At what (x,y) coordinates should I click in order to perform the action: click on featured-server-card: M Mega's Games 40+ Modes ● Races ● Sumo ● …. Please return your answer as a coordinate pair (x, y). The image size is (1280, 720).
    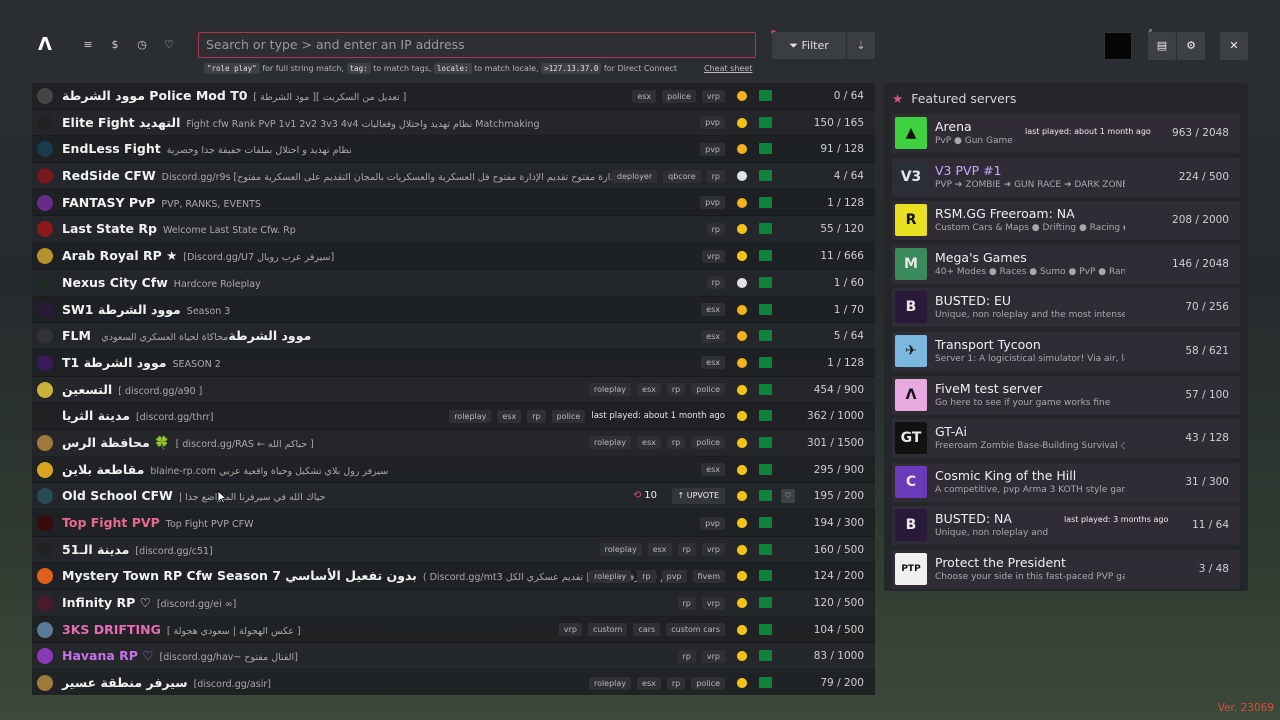
    Looking at the image, I should click on (1066, 264).